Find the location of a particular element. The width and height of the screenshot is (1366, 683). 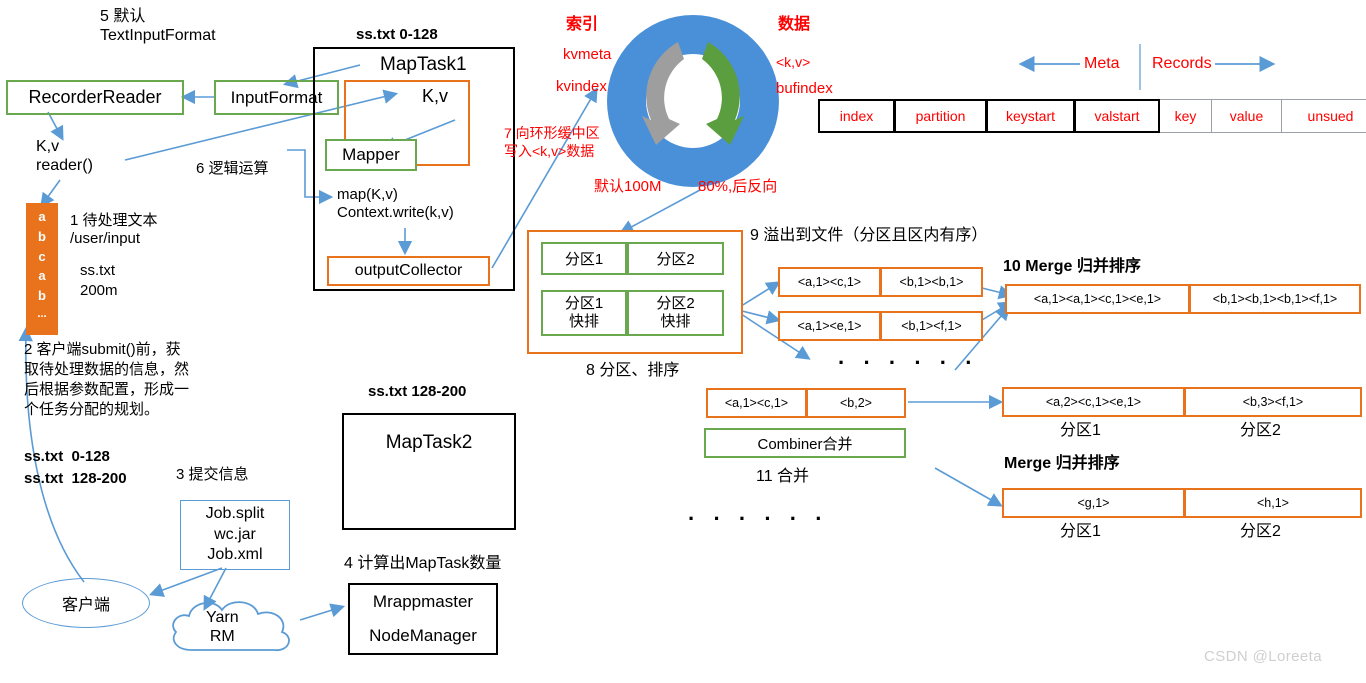

partition-cell-1b-label: 分区2 is located at coordinates (675, 259).